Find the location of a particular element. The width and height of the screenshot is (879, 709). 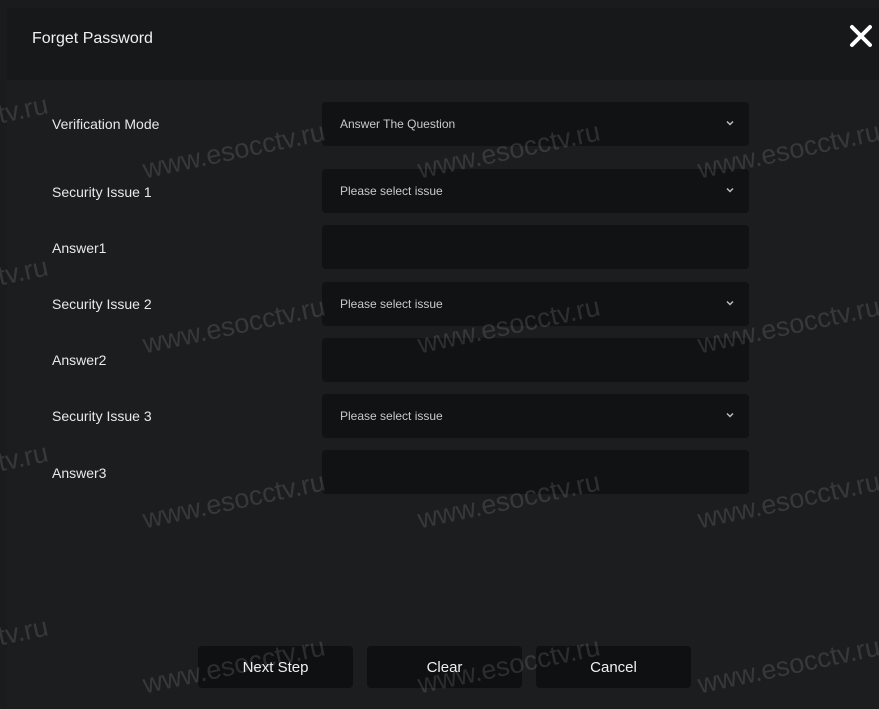

security-issue-1-value: Please select issue is located at coordinates (391, 191).